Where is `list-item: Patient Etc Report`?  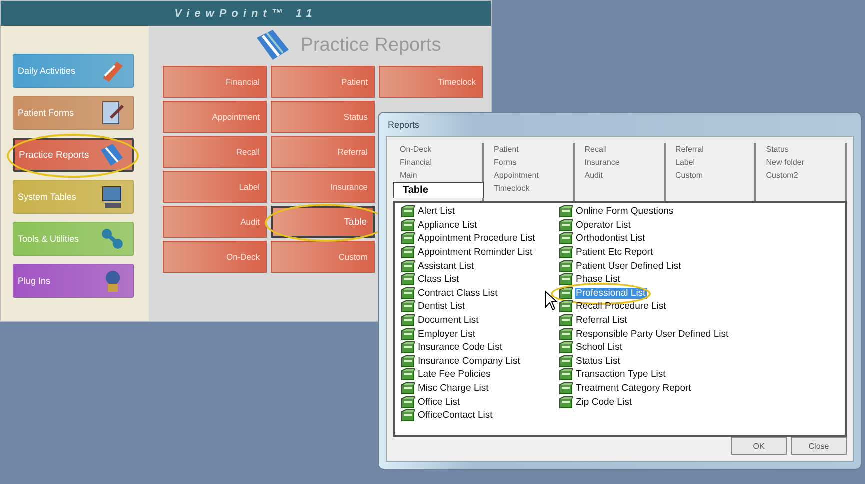
list-item: Patient Etc Report is located at coordinates (614, 252).